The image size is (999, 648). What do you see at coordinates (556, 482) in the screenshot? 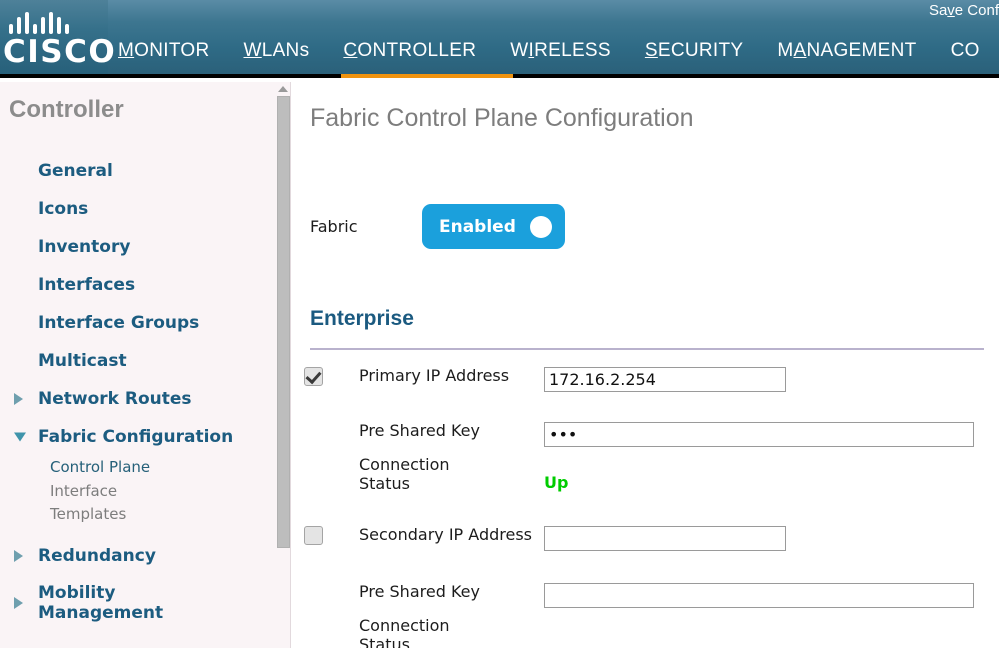
I see `primary-connection-status-value: Up` at bounding box center [556, 482].